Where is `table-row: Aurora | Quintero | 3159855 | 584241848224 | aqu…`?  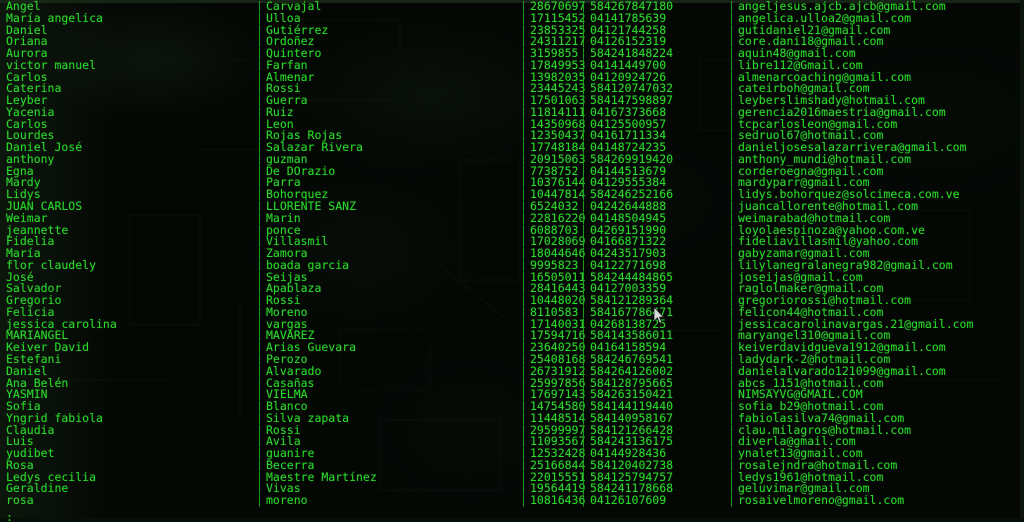
table-row: Aurora | Quintero | 3159855 | 584241848224 | aqu… is located at coordinates (512, 53).